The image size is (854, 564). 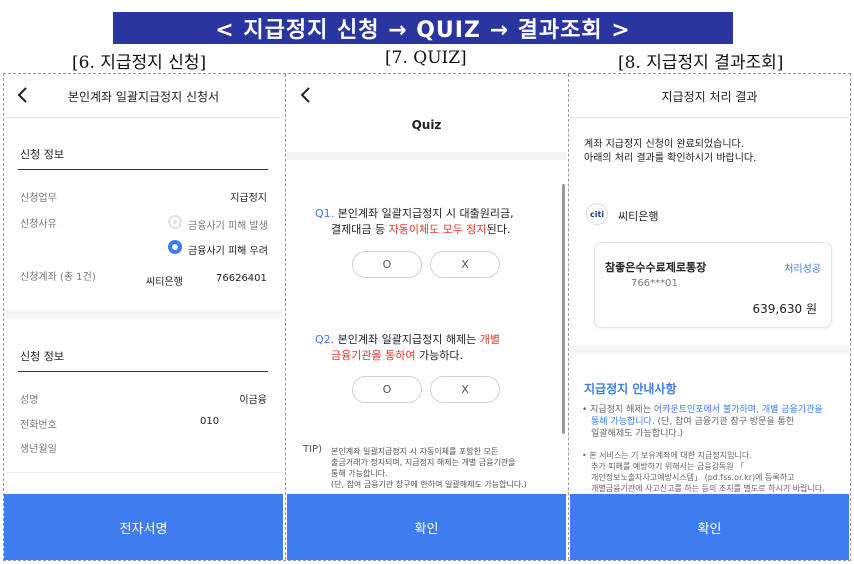 What do you see at coordinates (387, 264) in the screenshot?
I see `q1-o-button: O` at bounding box center [387, 264].